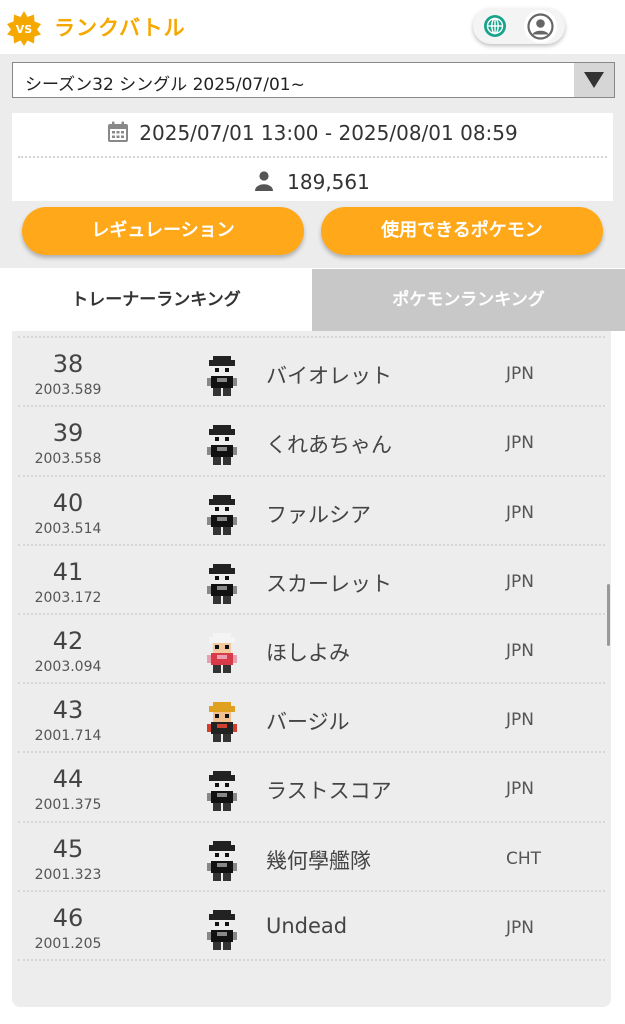 This screenshot has height=1024, width=625. I want to click on trainer-name: くれあちゃん, so click(329, 445).